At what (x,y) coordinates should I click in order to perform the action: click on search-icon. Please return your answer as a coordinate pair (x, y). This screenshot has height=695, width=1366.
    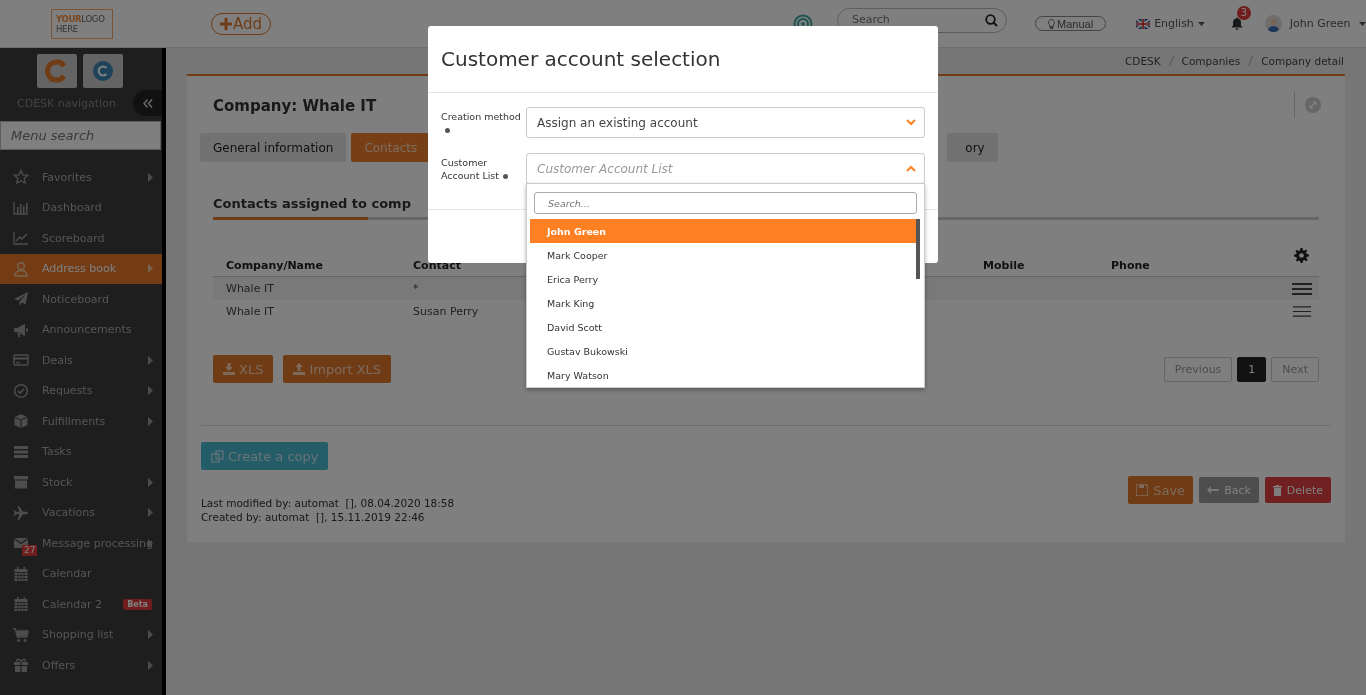
    Looking at the image, I should click on (992, 20).